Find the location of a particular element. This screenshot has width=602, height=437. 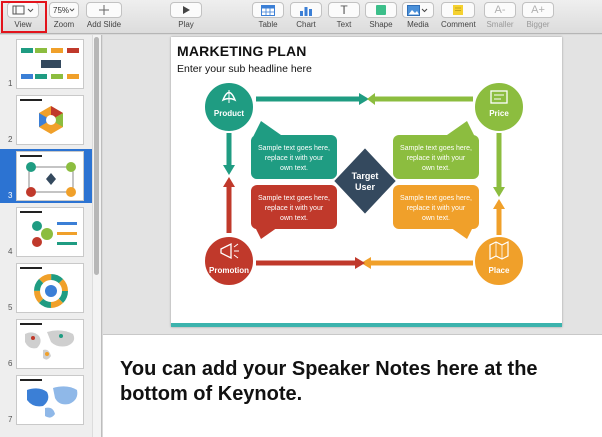

text-label: Text is located at coordinates (344, 24).